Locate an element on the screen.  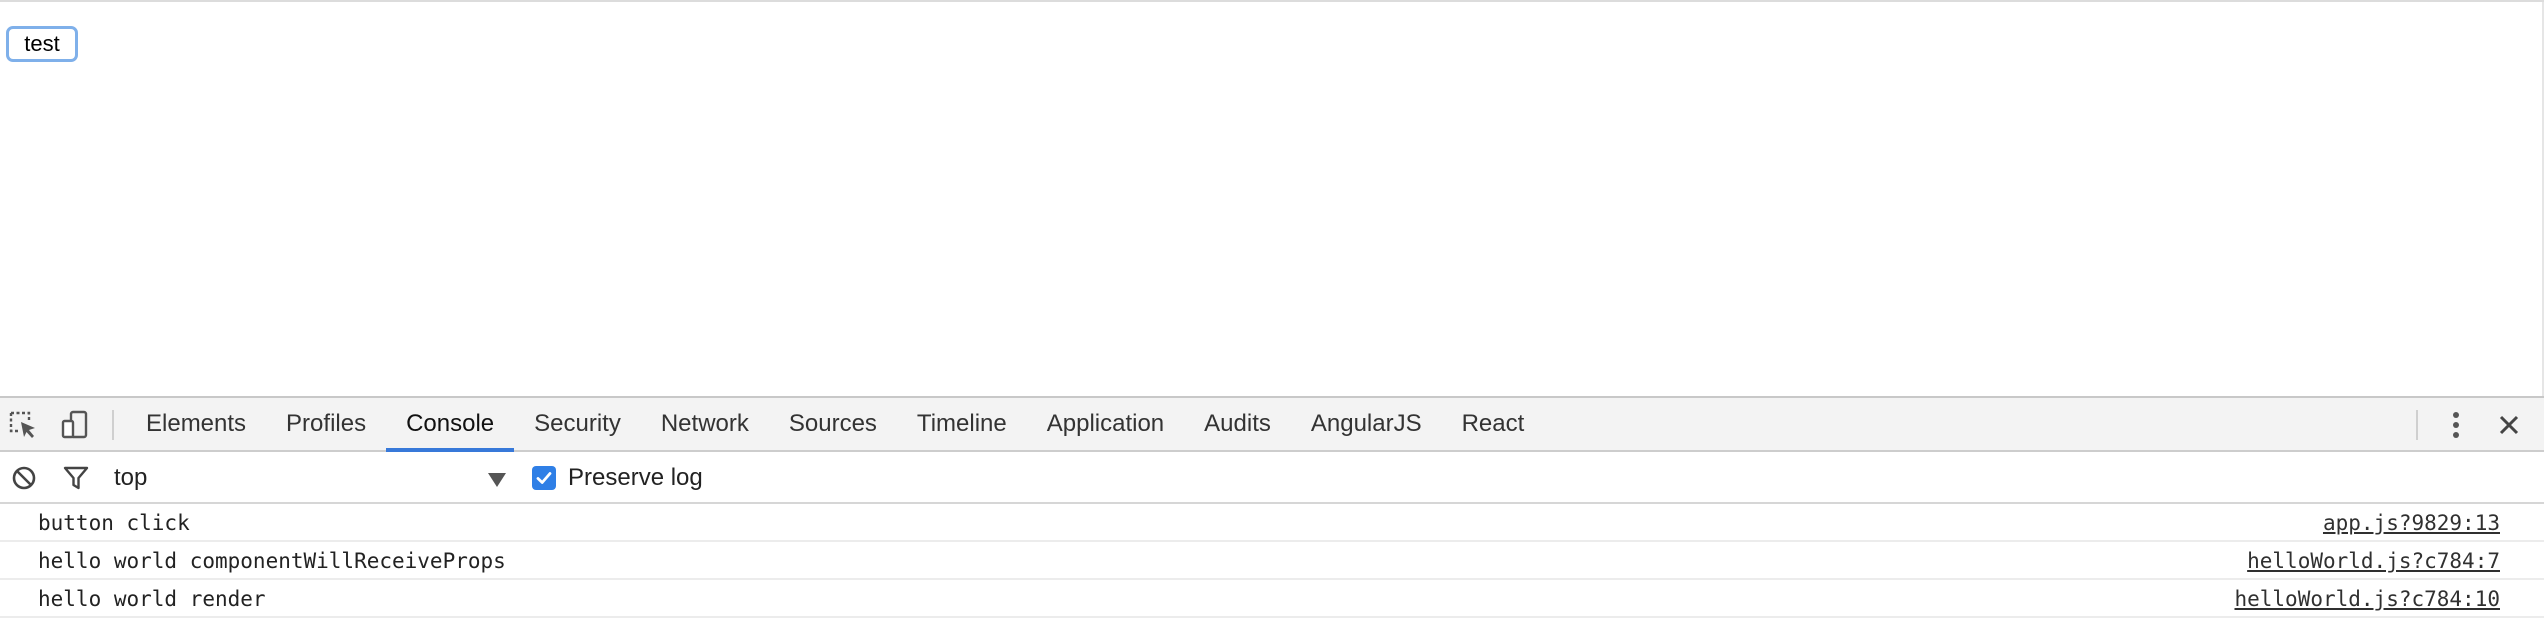
context-select: top is located at coordinates (309, 478).